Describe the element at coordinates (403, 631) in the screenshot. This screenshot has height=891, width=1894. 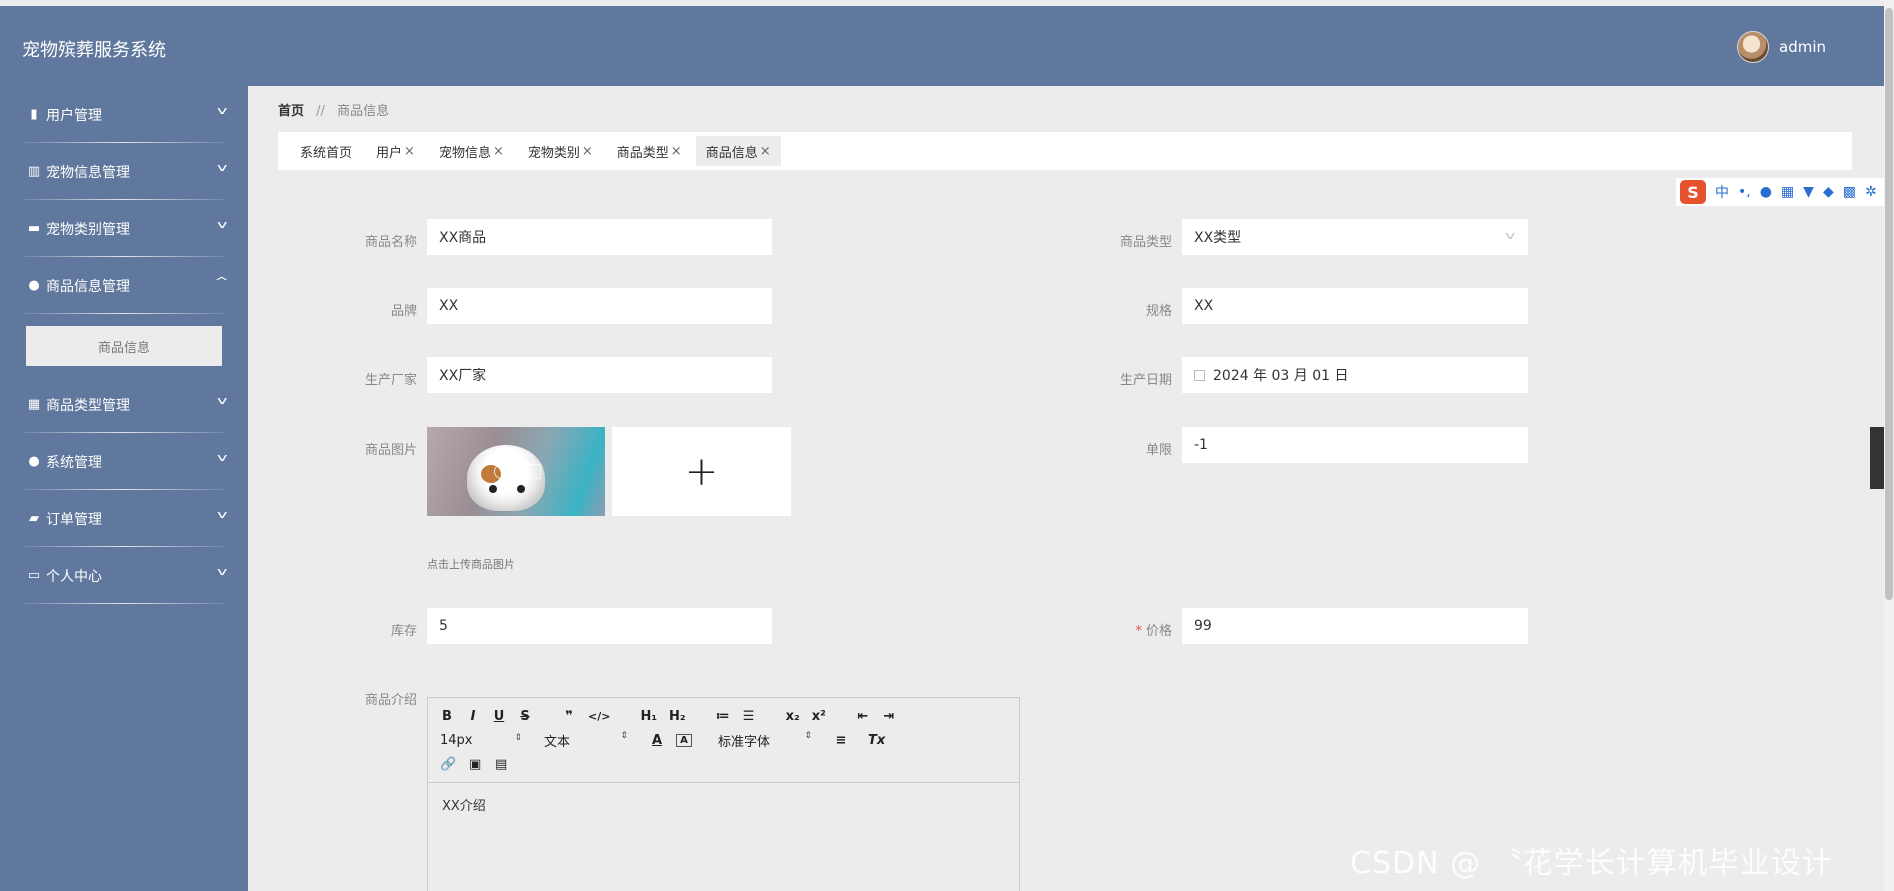
I see `stock-label: 库存` at that location.